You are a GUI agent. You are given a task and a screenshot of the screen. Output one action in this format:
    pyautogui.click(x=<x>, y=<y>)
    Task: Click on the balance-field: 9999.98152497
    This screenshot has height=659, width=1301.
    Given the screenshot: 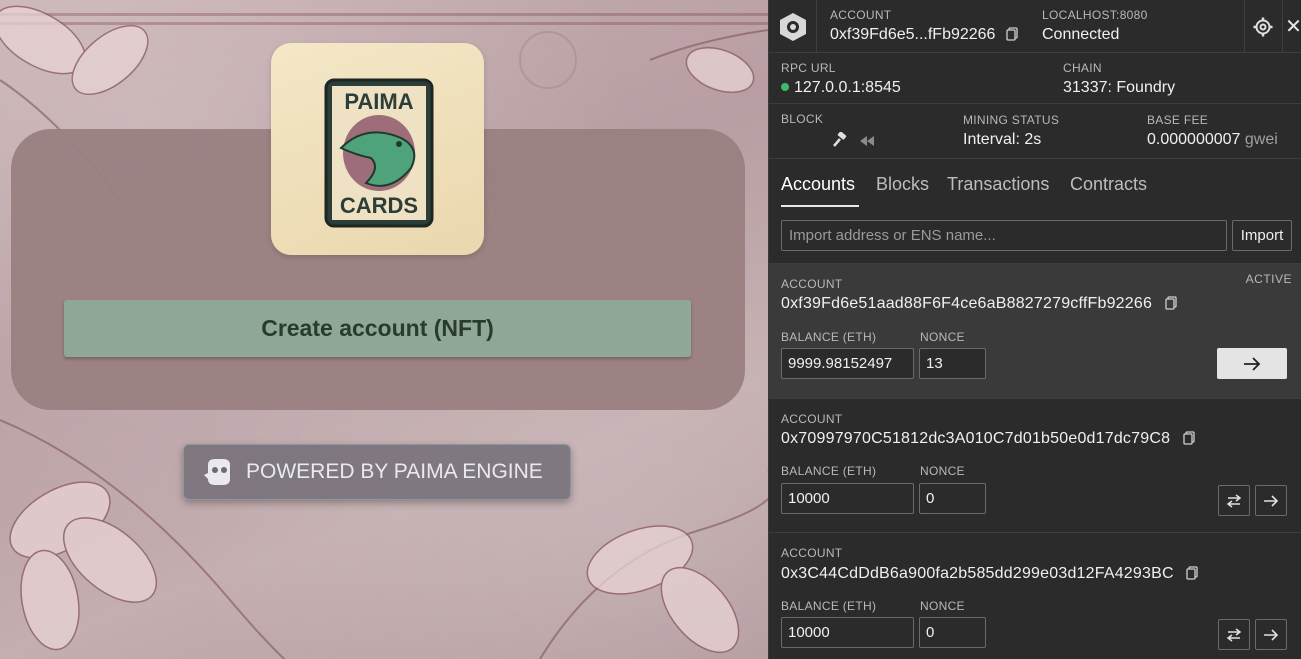 What is the action you would take?
    pyautogui.click(x=847, y=363)
    